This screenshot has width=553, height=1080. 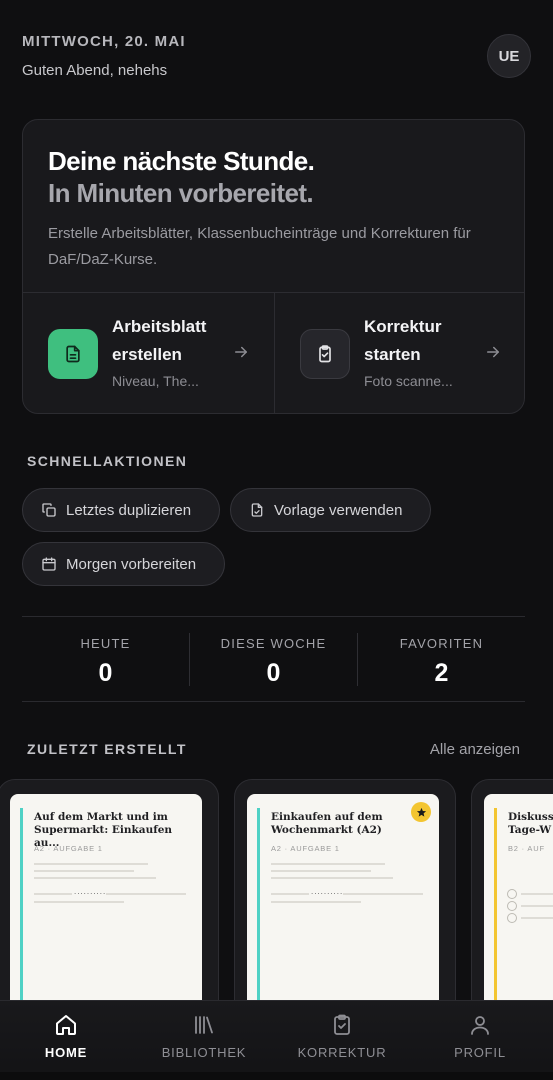 I want to click on use-template-label: Vorlage verwenden, so click(x=338, y=510).